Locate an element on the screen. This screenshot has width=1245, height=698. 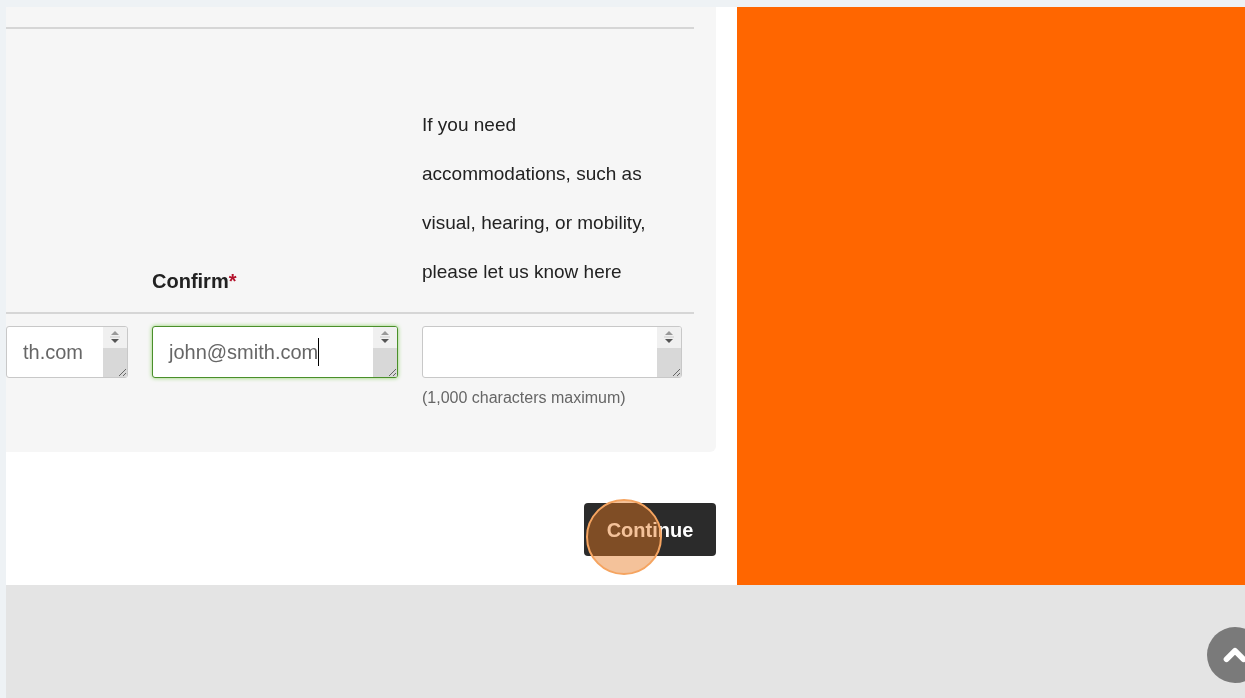
character-limit-note: (1,000 characters maximum) is located at coordinates (524, 398).